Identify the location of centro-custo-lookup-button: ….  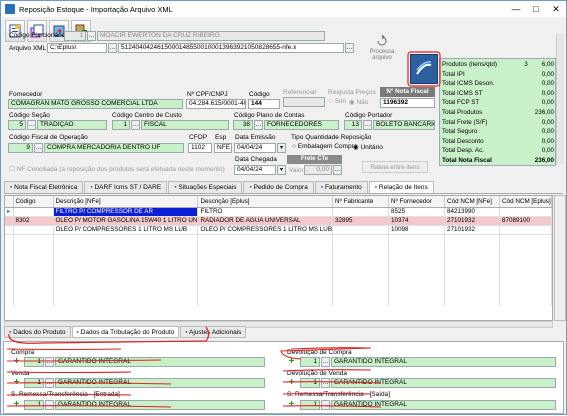
(135, 125).